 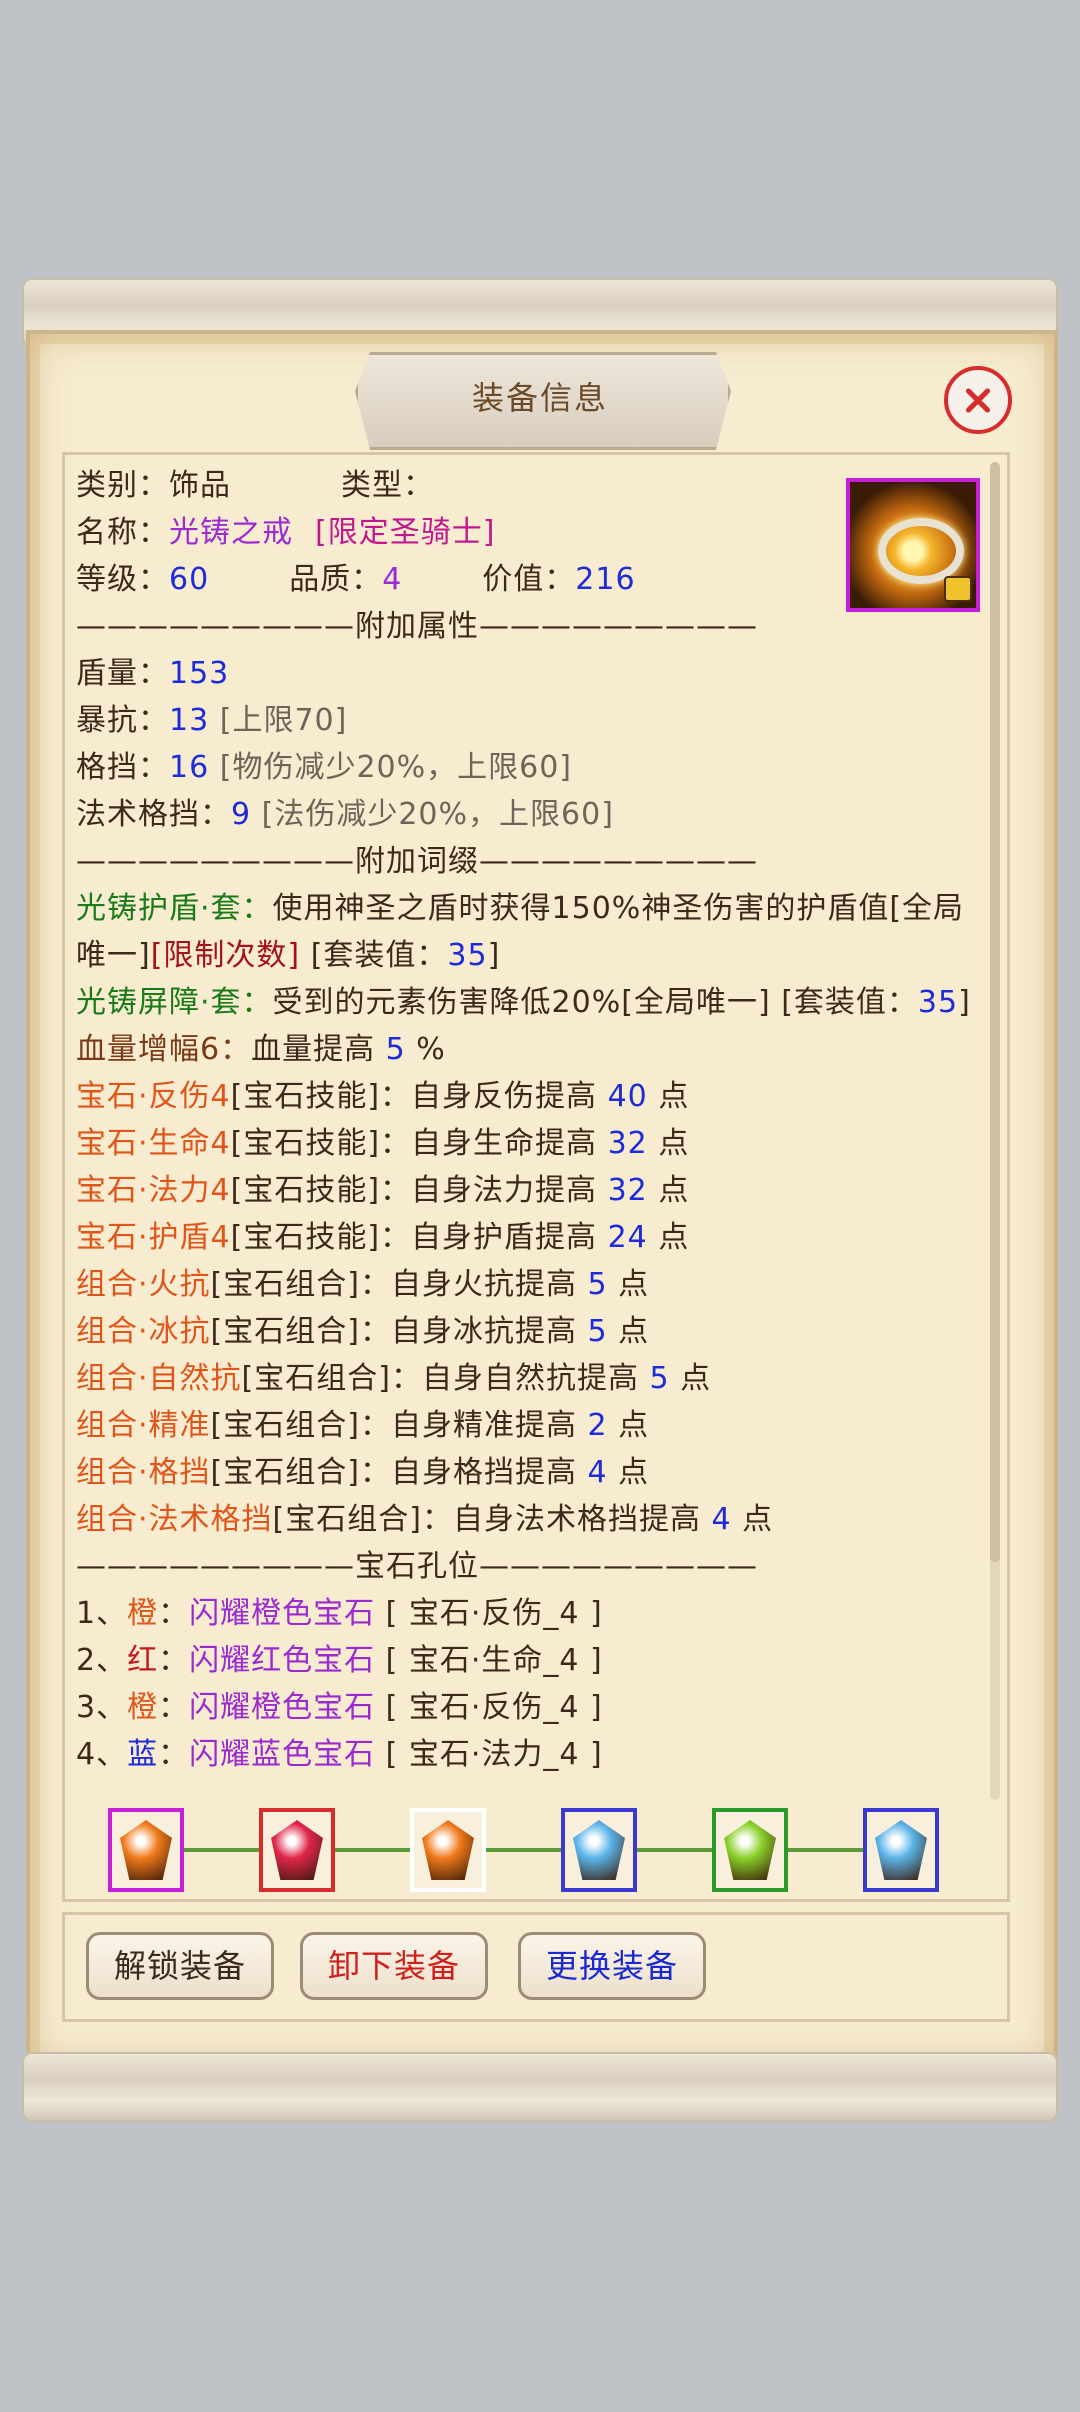 I want to click on gem-skill-name: 宝石·法力4, so click(x=153, y=1190).